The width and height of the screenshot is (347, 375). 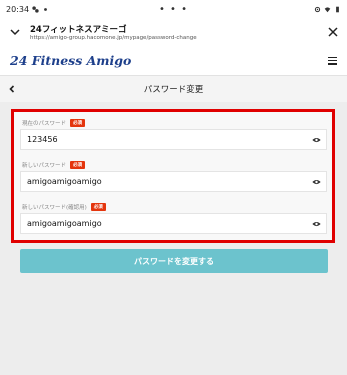 I want to click on site-header: 24 Fitness Amigo, so click(x=173, y=61).